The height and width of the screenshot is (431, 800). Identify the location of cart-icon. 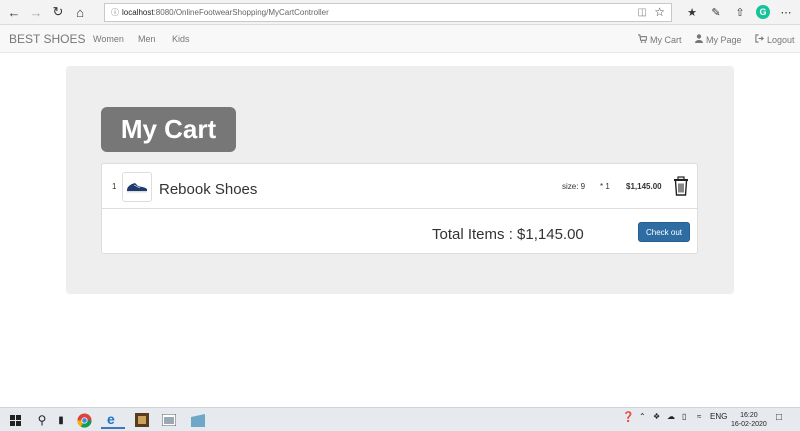
(643, 39).